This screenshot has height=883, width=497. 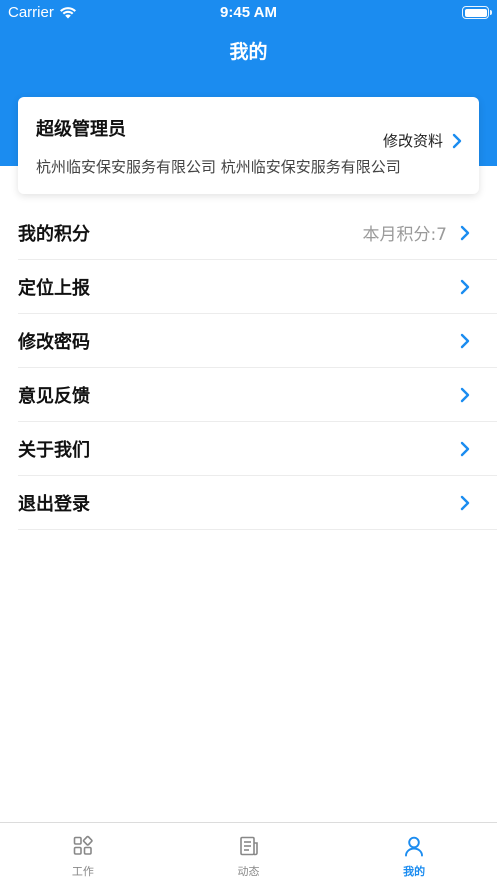 I want to click on menu-item-feedback: 意见反馈, so click(x=257, y=395).